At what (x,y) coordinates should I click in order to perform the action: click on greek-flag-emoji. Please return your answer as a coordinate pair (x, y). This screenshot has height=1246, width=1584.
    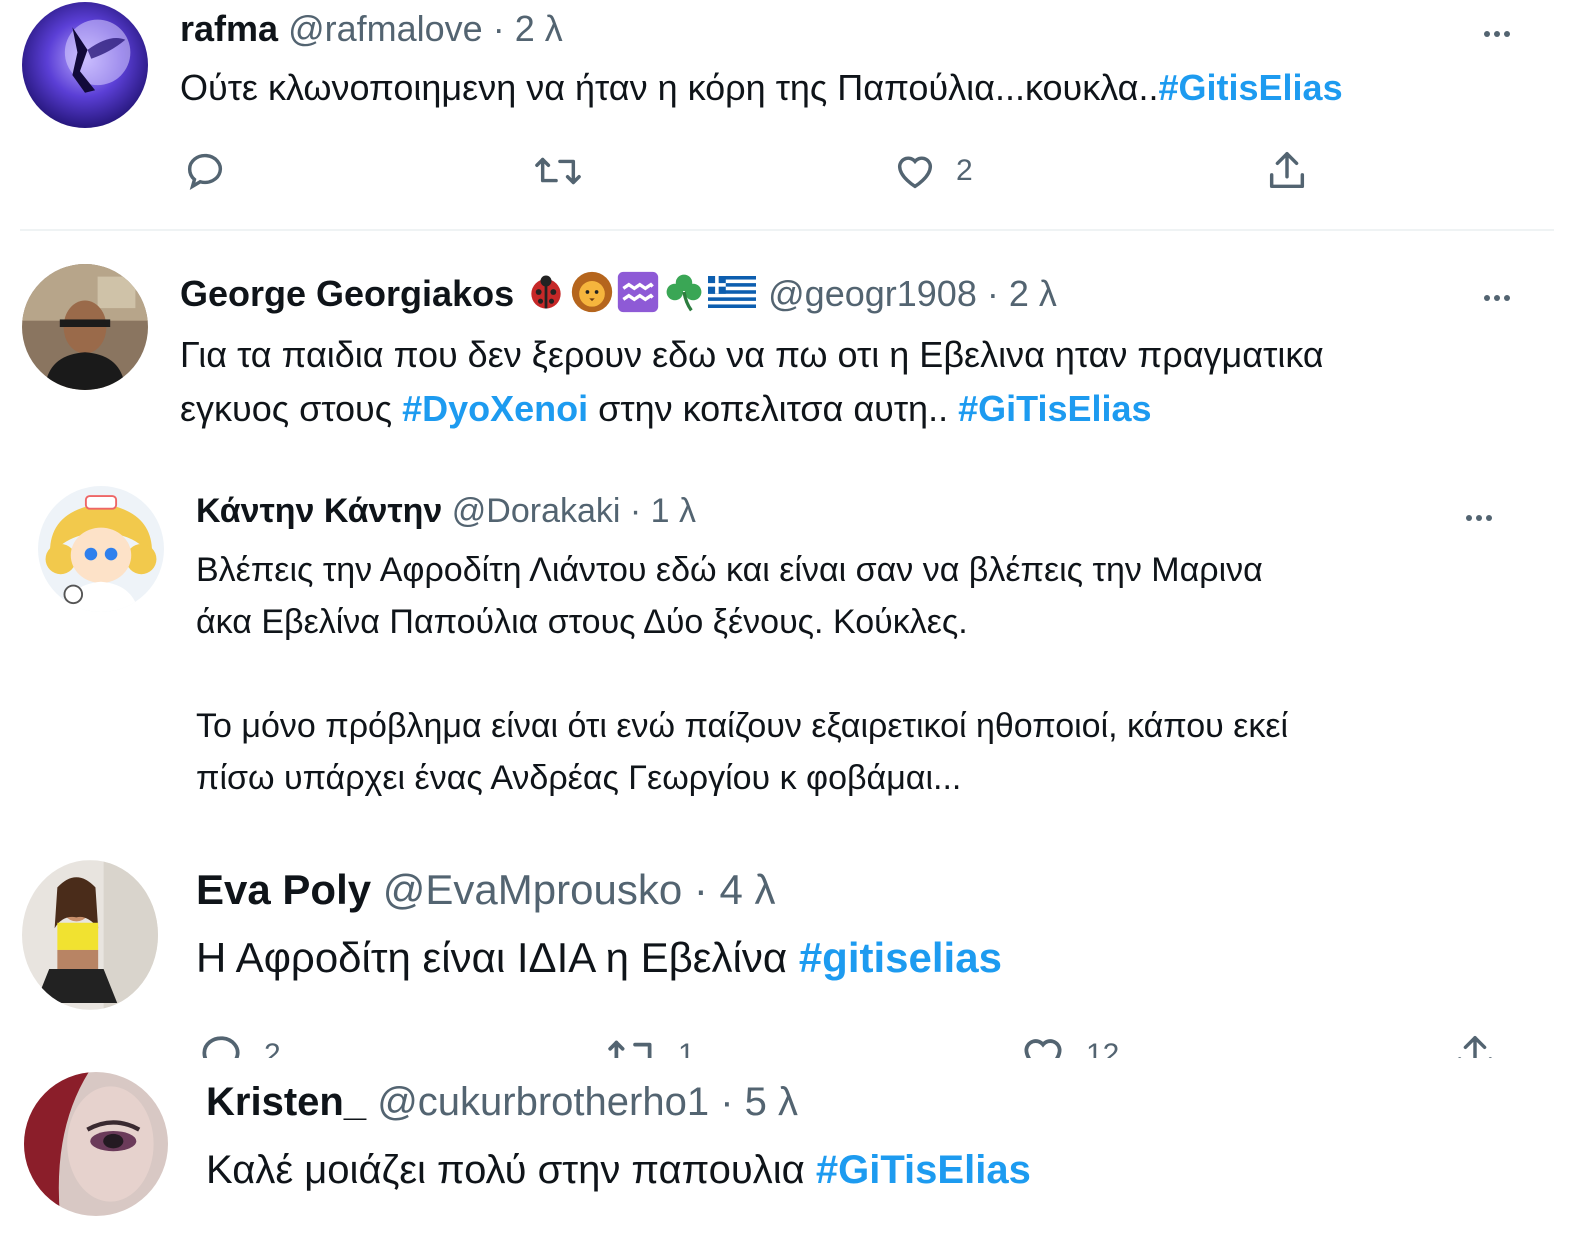
    Looking at the image, I should click on (732, 296).